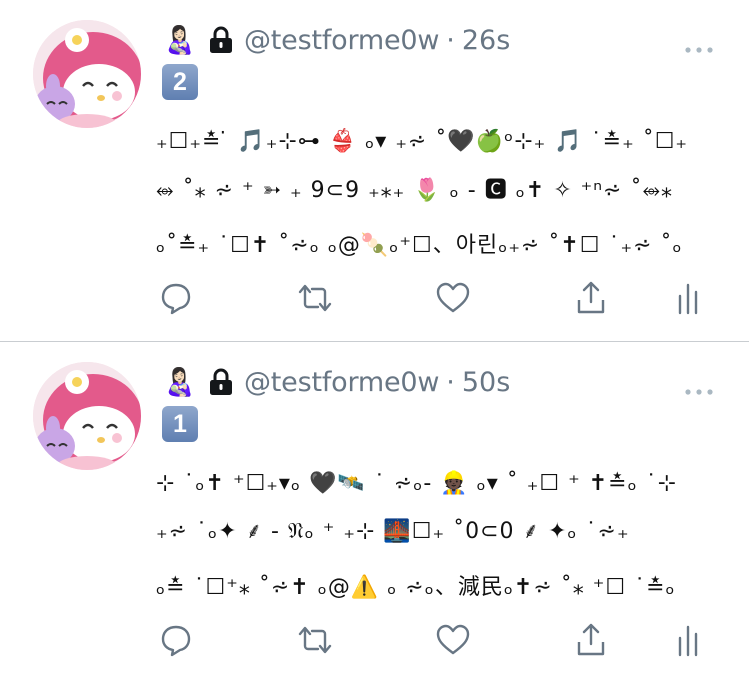 This screenshot has height=683, width=749. Describe the element at coordinates (419, 245) in the screenshot. I see `tweet-text-line: ₒ˚≛₊ ˙☐✝ ˚⩫ₒ ₒ@🍡ₒ⁺☐、아린ₒ₊⩫ ˚✝☐ ˙₊⩫ ˚ₒ` at that location.